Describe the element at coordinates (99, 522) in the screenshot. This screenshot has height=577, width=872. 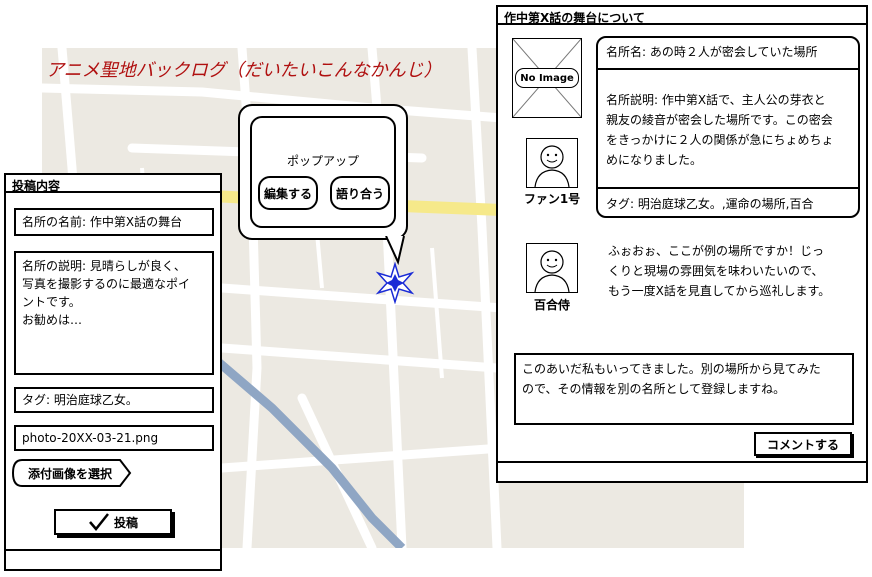
I see `checkmark-icon` at that location.